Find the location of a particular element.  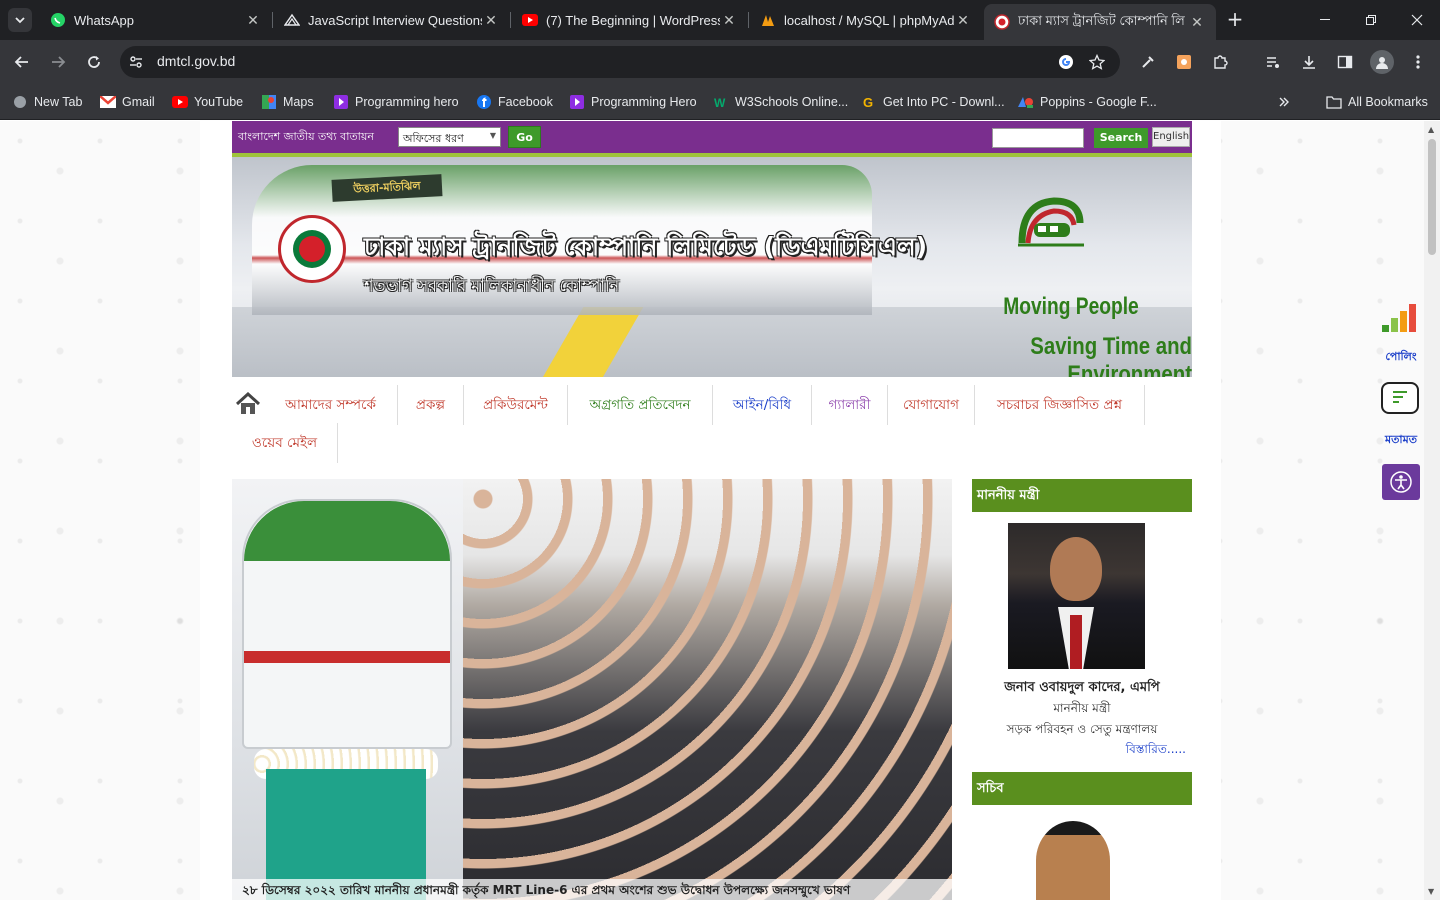

all-bookmarks-button: All Bookmarks is located at coordinates (1377, 102).